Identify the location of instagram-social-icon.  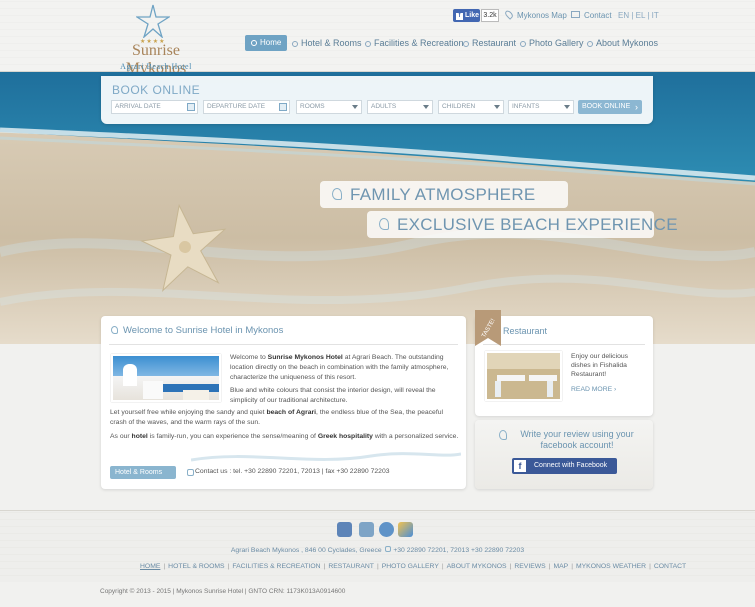
(405, 529).